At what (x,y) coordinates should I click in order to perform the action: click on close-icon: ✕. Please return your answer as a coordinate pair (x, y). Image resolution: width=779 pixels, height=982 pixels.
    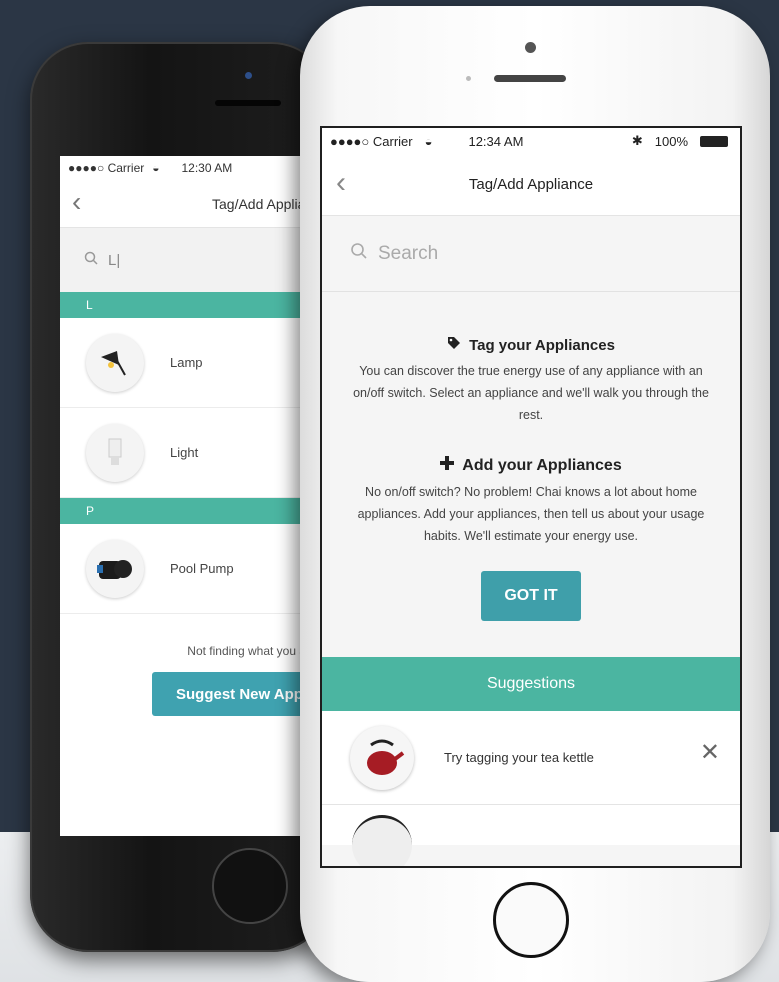
    Looking at the image, I should click on (710, 753).